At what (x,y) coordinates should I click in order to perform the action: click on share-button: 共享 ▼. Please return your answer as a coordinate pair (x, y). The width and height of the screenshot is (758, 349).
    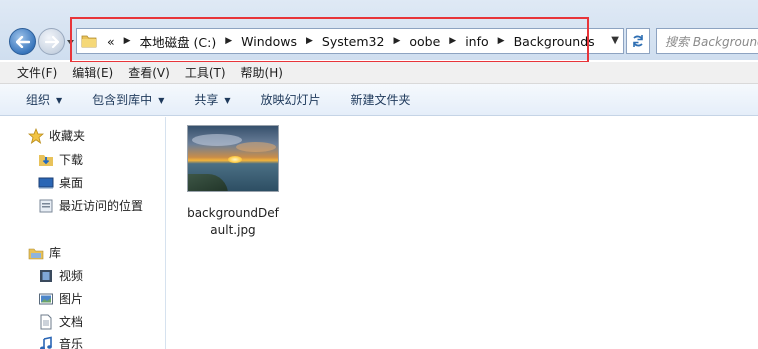
    Looking at the image, I should click on (212, 99).